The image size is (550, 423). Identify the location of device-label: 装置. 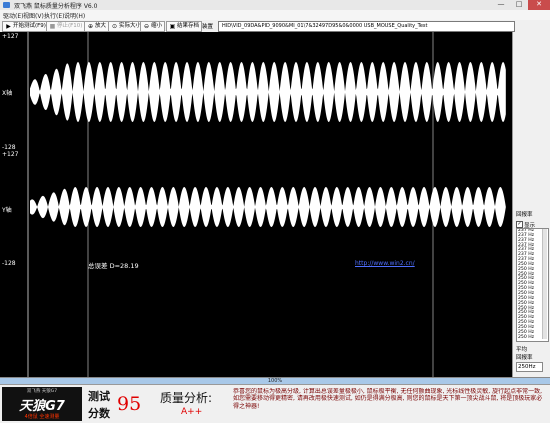
(208, 27).